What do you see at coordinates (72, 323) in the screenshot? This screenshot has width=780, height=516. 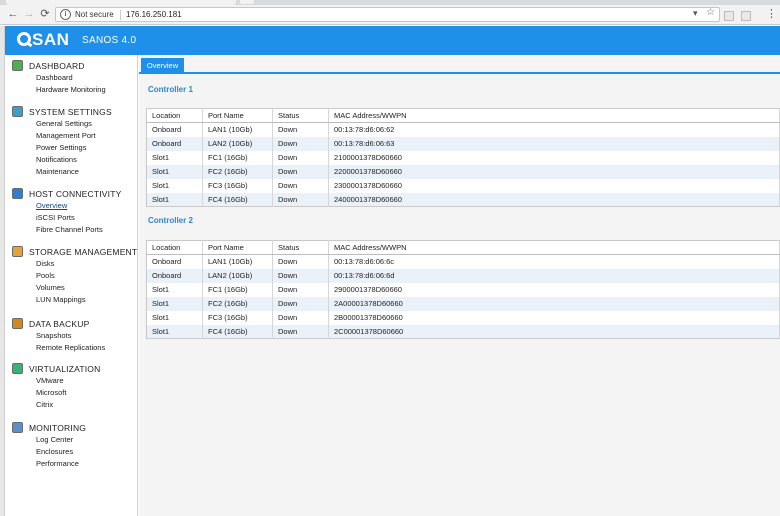 I see `sidebar-section-header: DATA BACKUP` at bounding box center [72, 323].